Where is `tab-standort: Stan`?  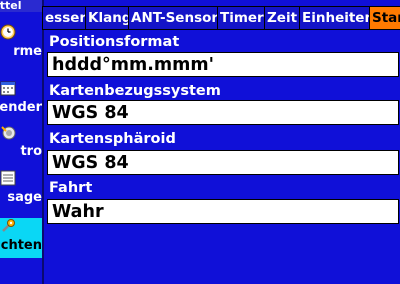
tab-standort: Stan is located at coordinates (384, 18).